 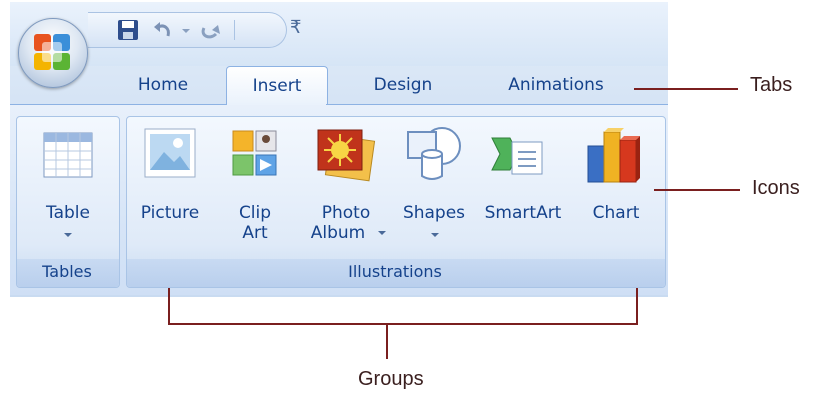 I want to click on tabs-pointer-line, so click(x=686, y=89).